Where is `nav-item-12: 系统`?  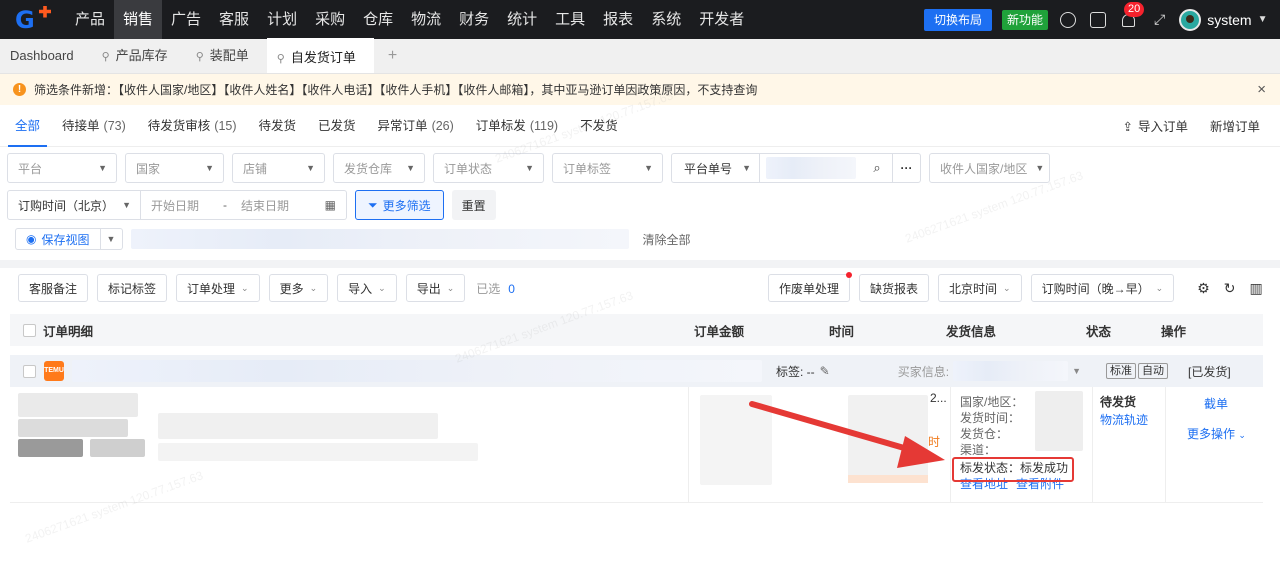 nav-item-12: 系统 is located at coordinates (666, 19).